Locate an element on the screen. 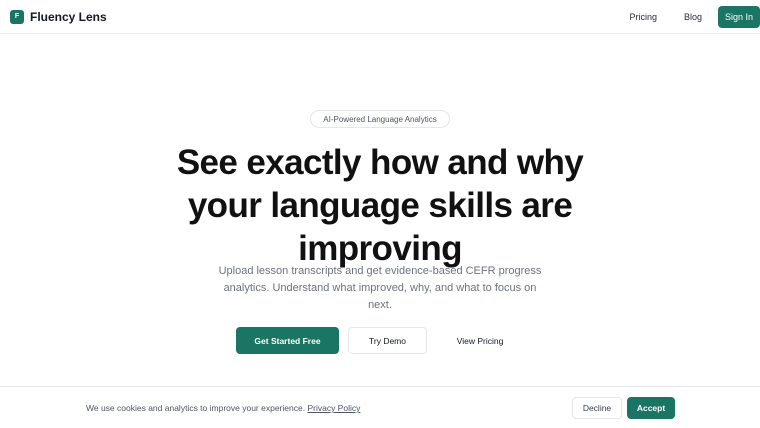 The width and height of the screenshot is (760, 428). nav-menu: Pricing Blog Sign In is located at coordinates (694, 17).